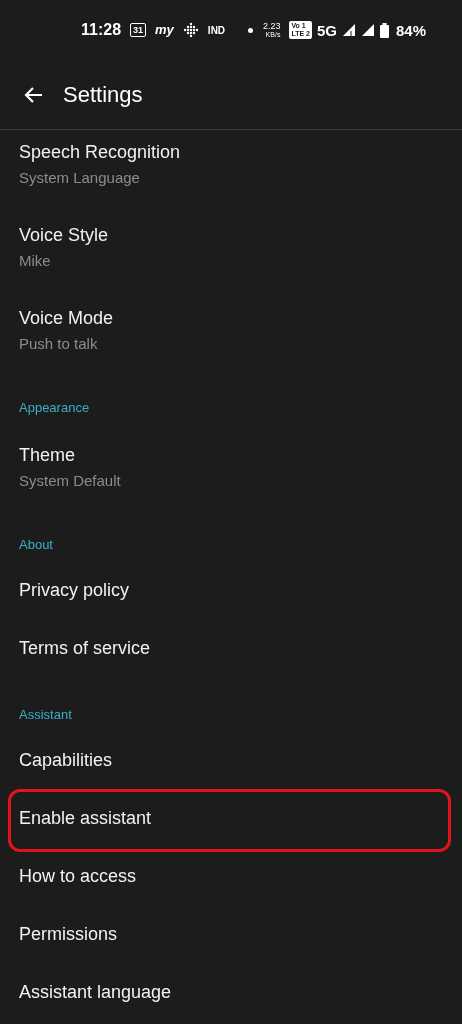  Describe the element at coordinates (410, 30) in the screenshot. I see `battery-percent: 84%` at that location.